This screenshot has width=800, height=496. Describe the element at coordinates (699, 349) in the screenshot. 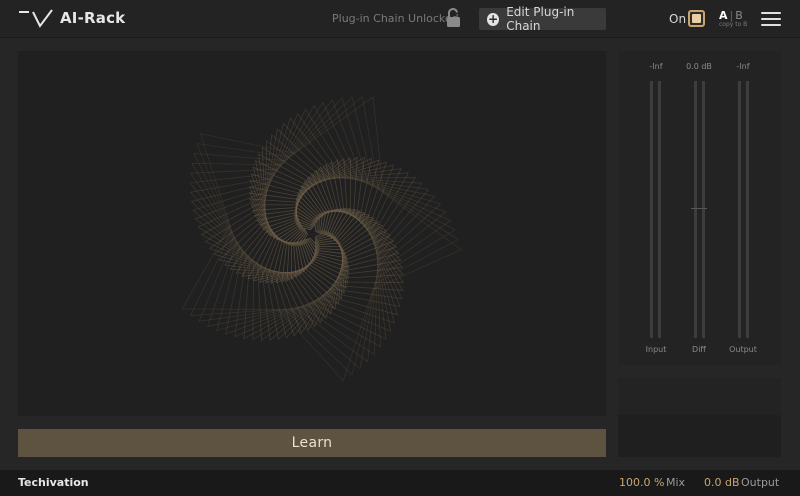

I see `diff-meter-label: Diff` at that location.